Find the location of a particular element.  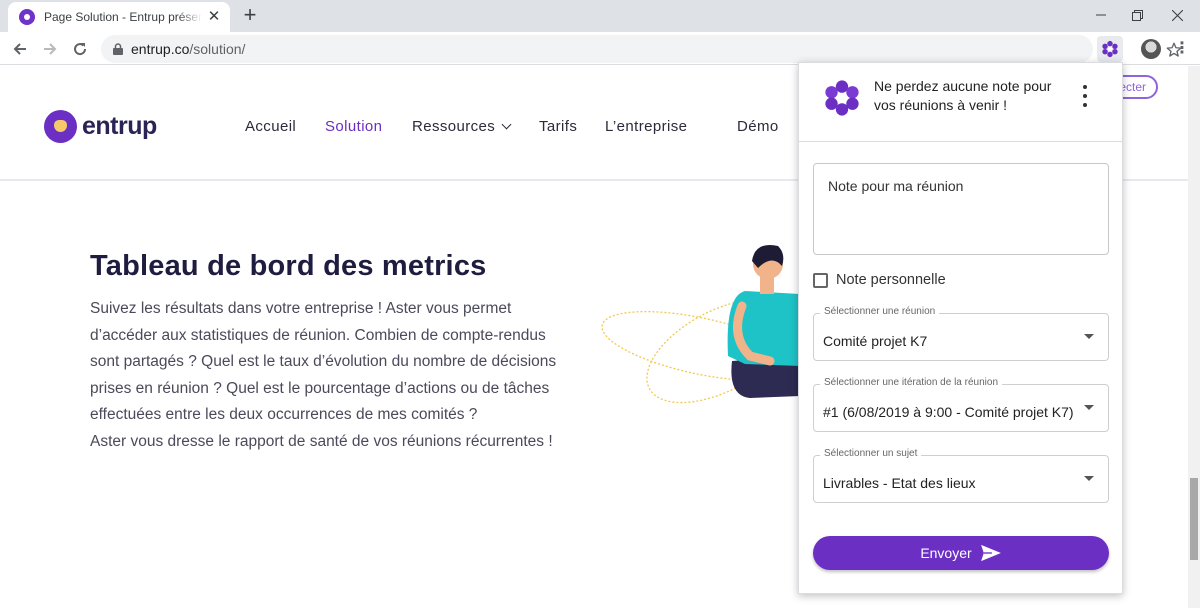

personal-note-option: Note personnelle is located at coordinates (879, 280).